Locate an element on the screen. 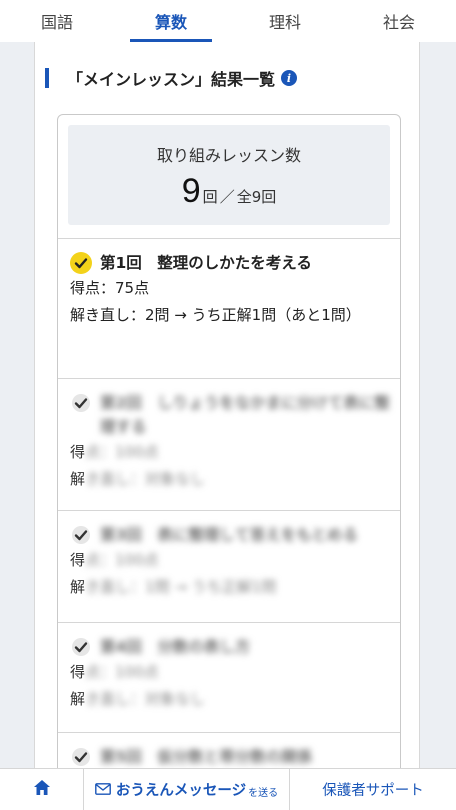 The width and height of the screenshot is (456, 810). lesson-count-label: 取り組みレッスン数 is located at coordinates (228, 155).